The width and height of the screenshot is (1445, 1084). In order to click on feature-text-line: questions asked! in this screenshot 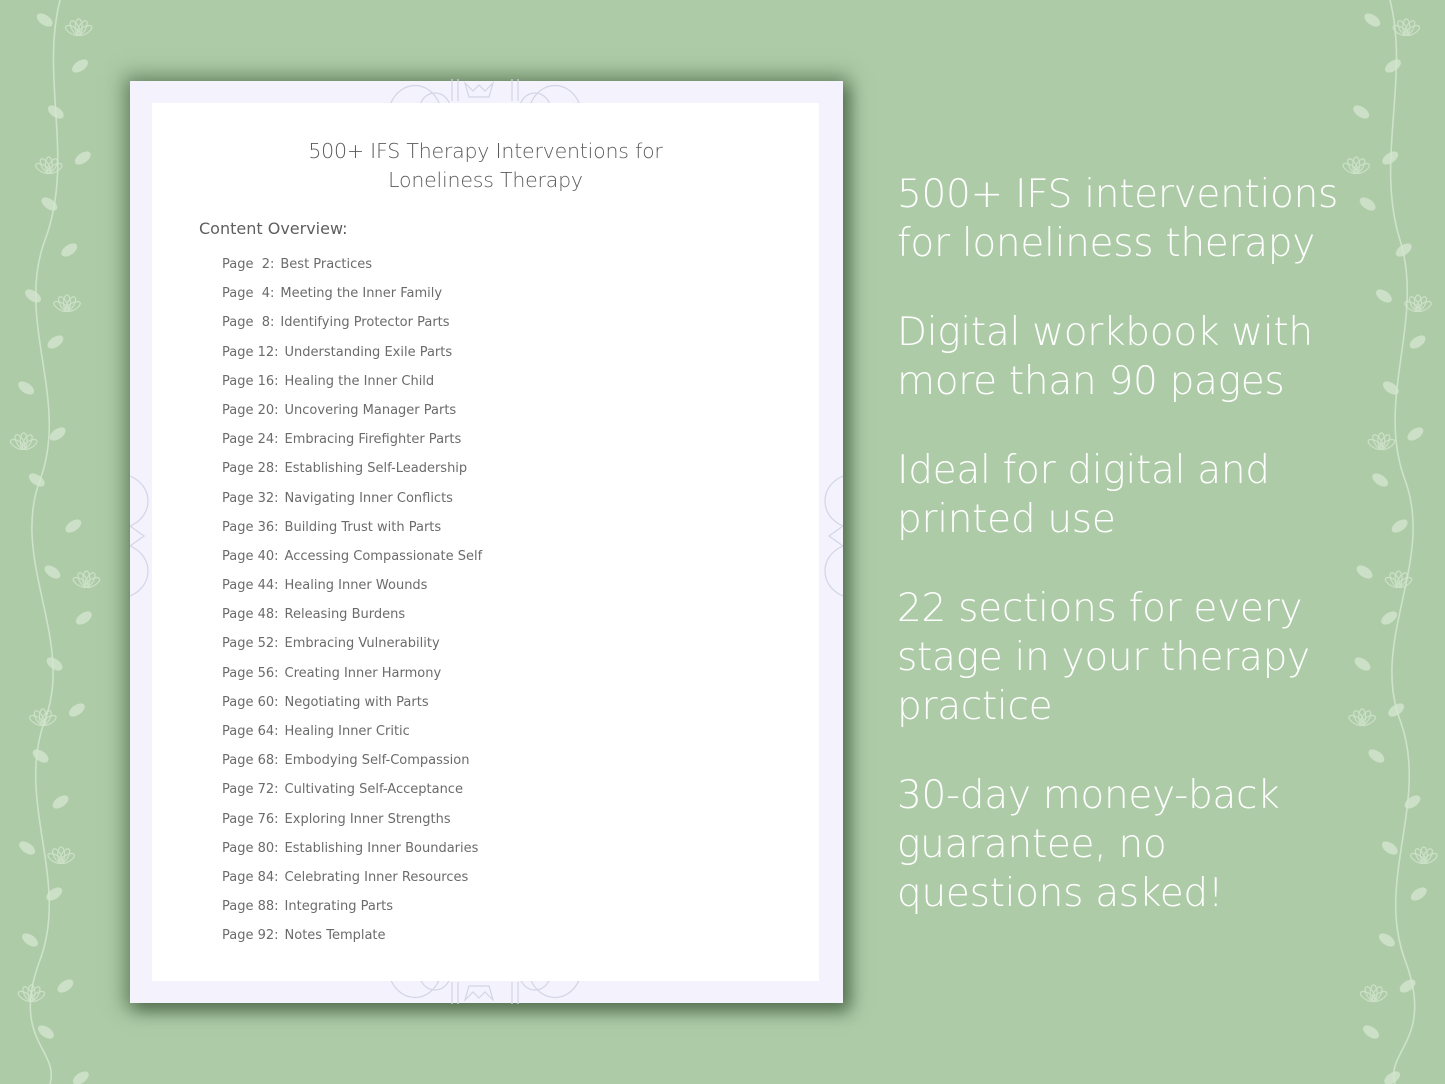, I will do `click(1060, 893)`.